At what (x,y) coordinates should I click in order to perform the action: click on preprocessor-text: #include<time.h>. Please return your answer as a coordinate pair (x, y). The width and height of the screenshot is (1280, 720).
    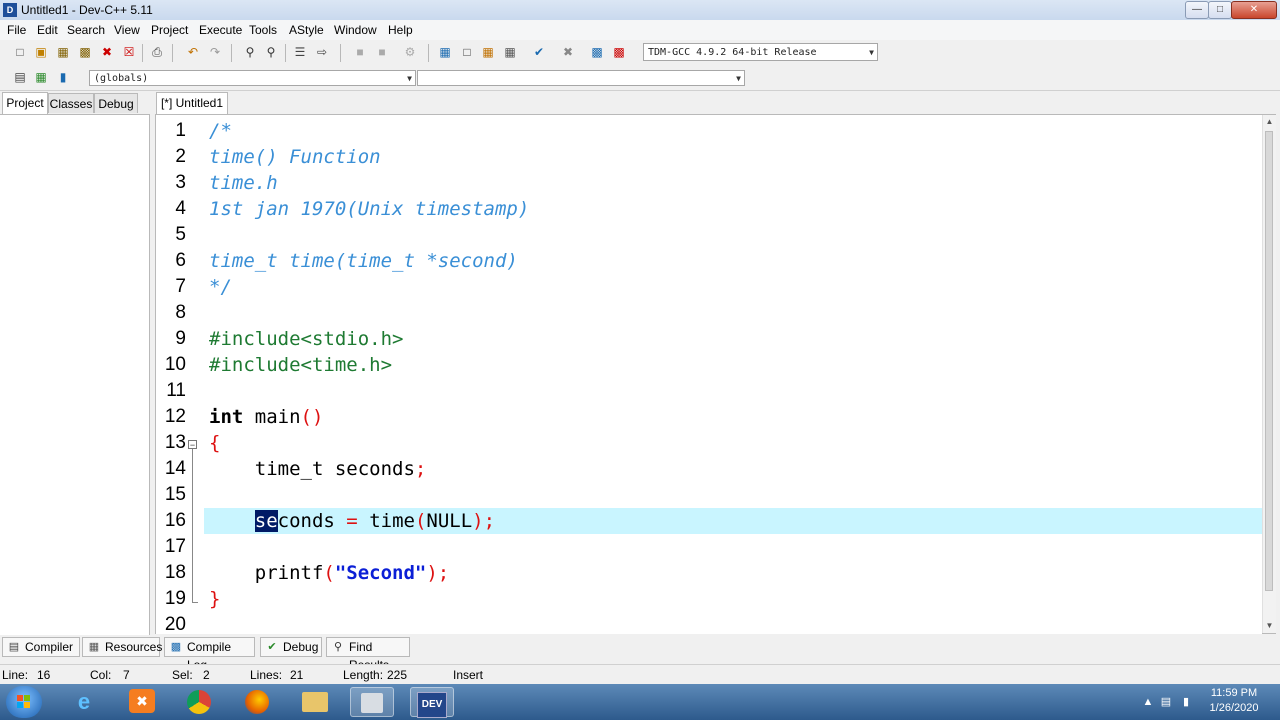
    Looking at the image, I should click on (301, 365).